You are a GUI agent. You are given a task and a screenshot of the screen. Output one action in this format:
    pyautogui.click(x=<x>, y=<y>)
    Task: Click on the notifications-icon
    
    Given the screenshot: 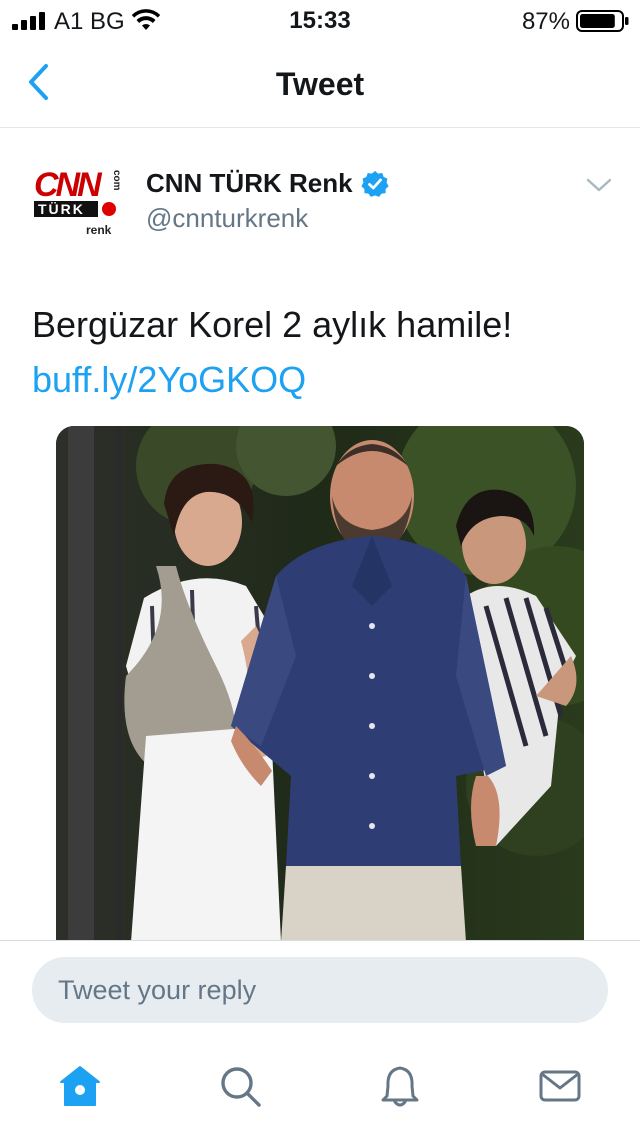 What is the action you would take?
    pyautogui.click(x=400, y=1086)
    